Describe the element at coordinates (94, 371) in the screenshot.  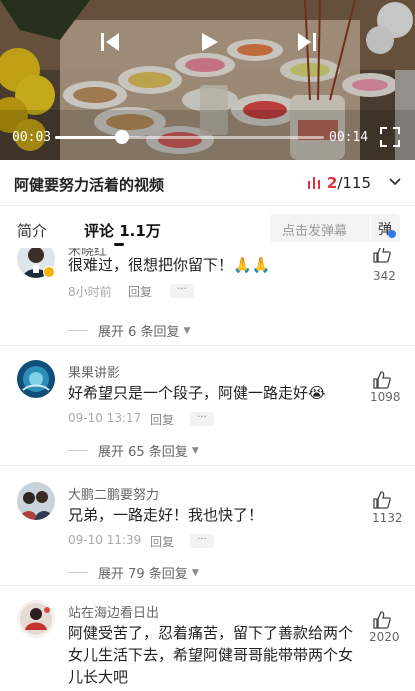
I see `comment-author: 果果讲影` at that location.